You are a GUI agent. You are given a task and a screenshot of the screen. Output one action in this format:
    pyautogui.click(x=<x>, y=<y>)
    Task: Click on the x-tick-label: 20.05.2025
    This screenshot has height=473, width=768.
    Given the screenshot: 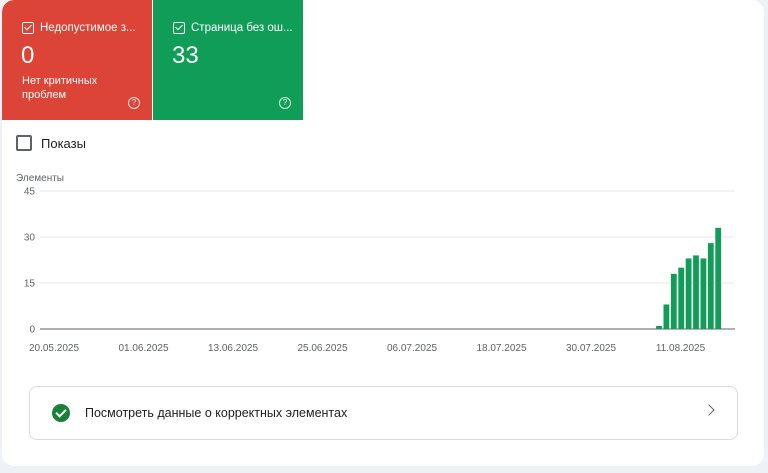 What is the action you would take?
    pyautogui.click(x=54, y=348)
    